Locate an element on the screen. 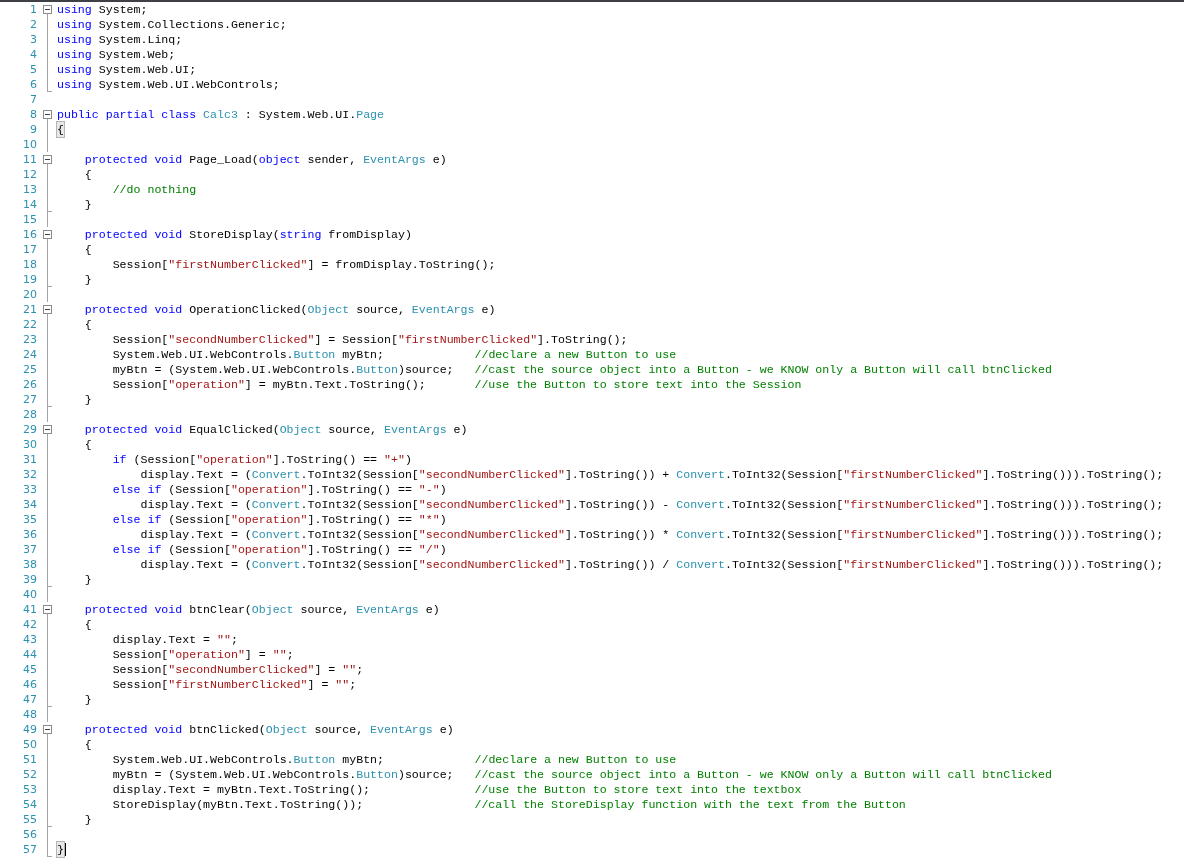 The height and width of the screenshot is (858, 1184). line-number: 36 is located at coordinates (29, 534).